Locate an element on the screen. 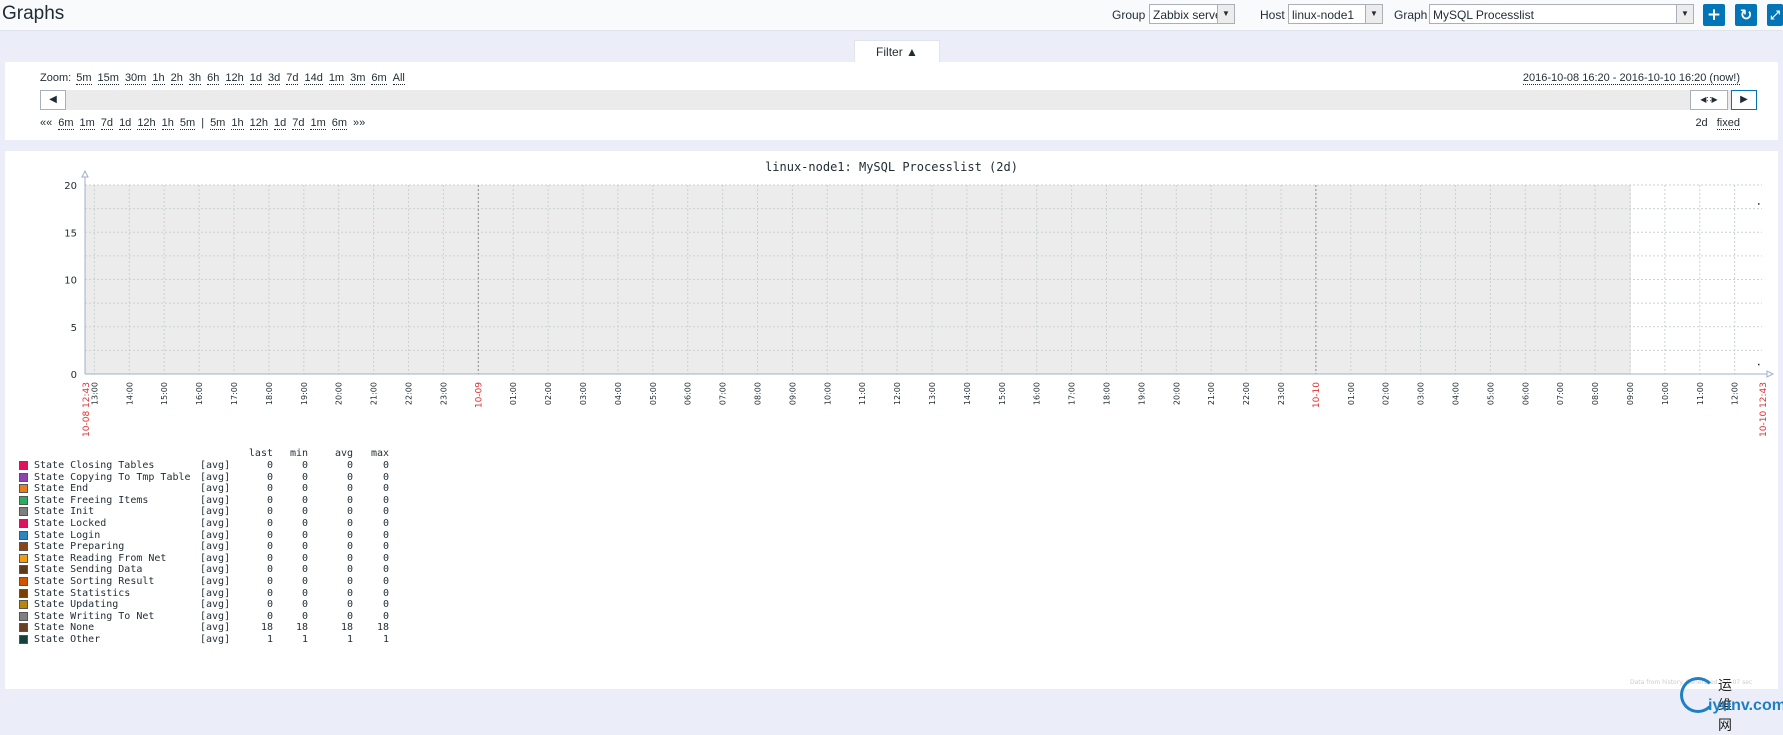 This screenshot has width=1783, height=735. y-tick-label: 5 is located at coordinates (74, 328).